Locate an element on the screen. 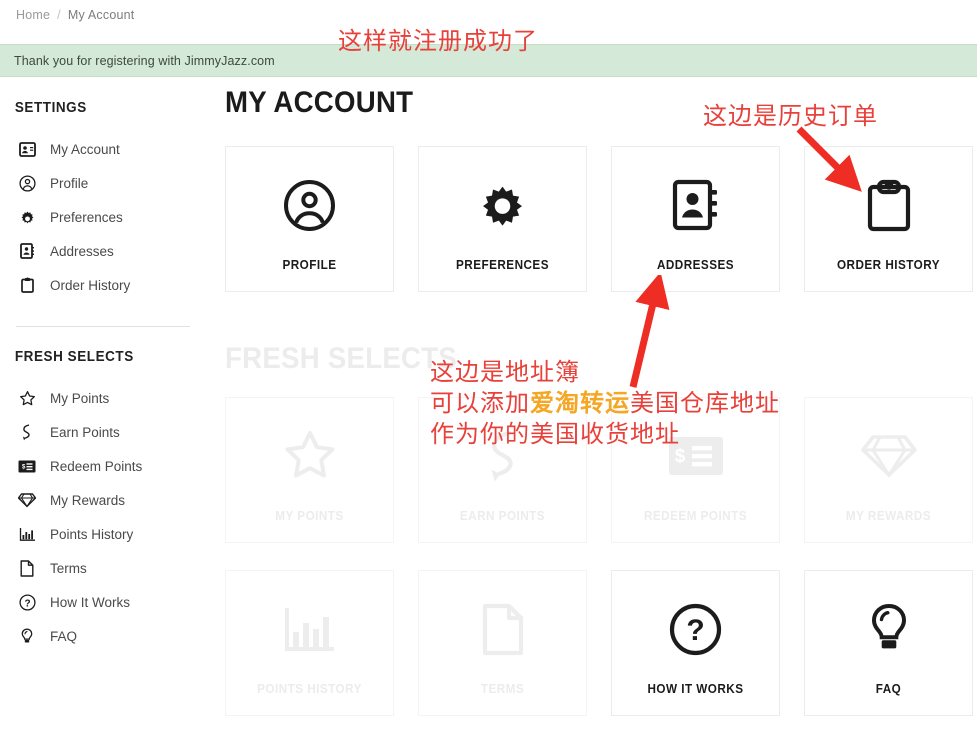  sidebar-item-earn-points: Earn Points is located at coordinates (103, 432).